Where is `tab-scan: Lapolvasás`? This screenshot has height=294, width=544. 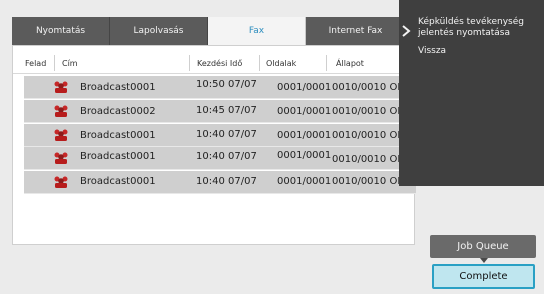 tab-scan: Lapolvasás is located at coordinates (159, 31).